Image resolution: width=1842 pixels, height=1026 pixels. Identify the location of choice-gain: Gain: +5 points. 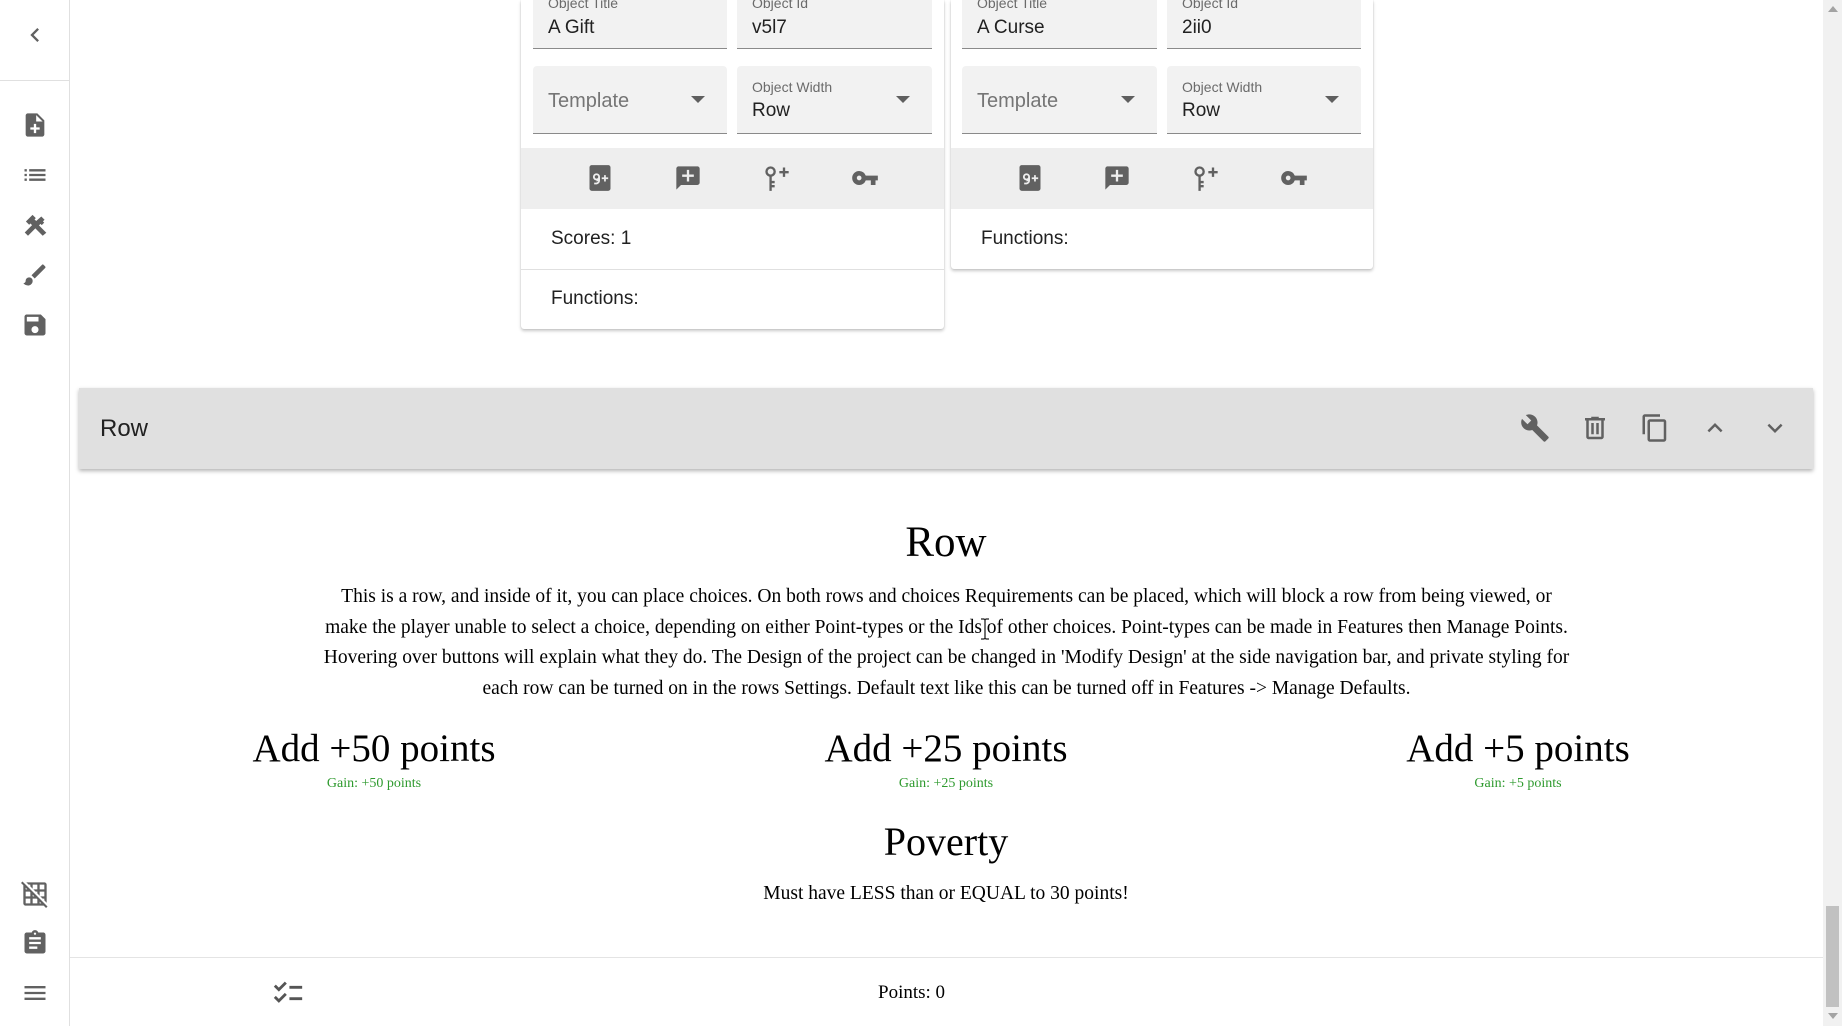
(1518, 783).